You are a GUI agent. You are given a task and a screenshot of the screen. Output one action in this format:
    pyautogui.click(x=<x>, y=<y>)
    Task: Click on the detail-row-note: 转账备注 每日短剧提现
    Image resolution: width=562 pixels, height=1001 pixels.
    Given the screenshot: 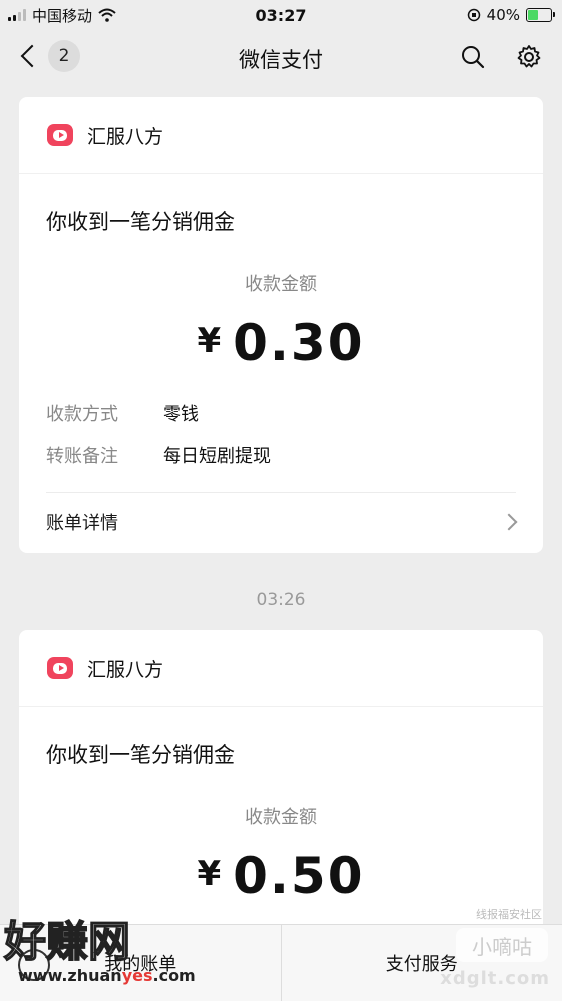 What is the action you would take?
    pyautogui.click(x=281, y=455)
    